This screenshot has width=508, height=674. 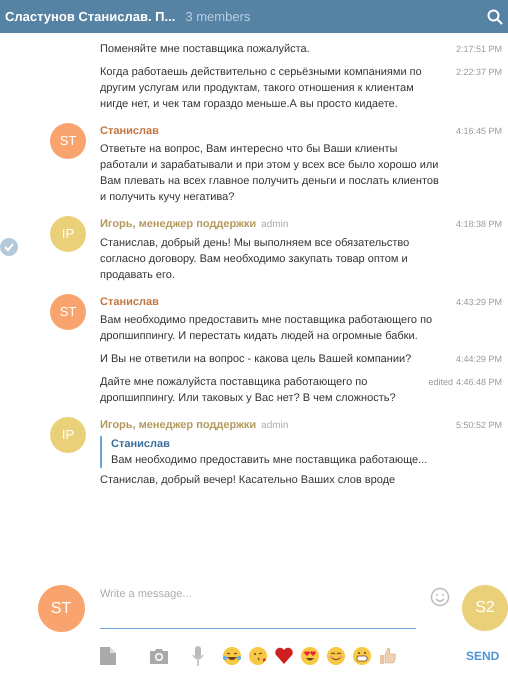 I want to click on message-text: Вам необходимо предоставить мне поставщика работающего по дропшиппингу. И перестать кидать людей на огромные бабки., so click(x=267, y=328).